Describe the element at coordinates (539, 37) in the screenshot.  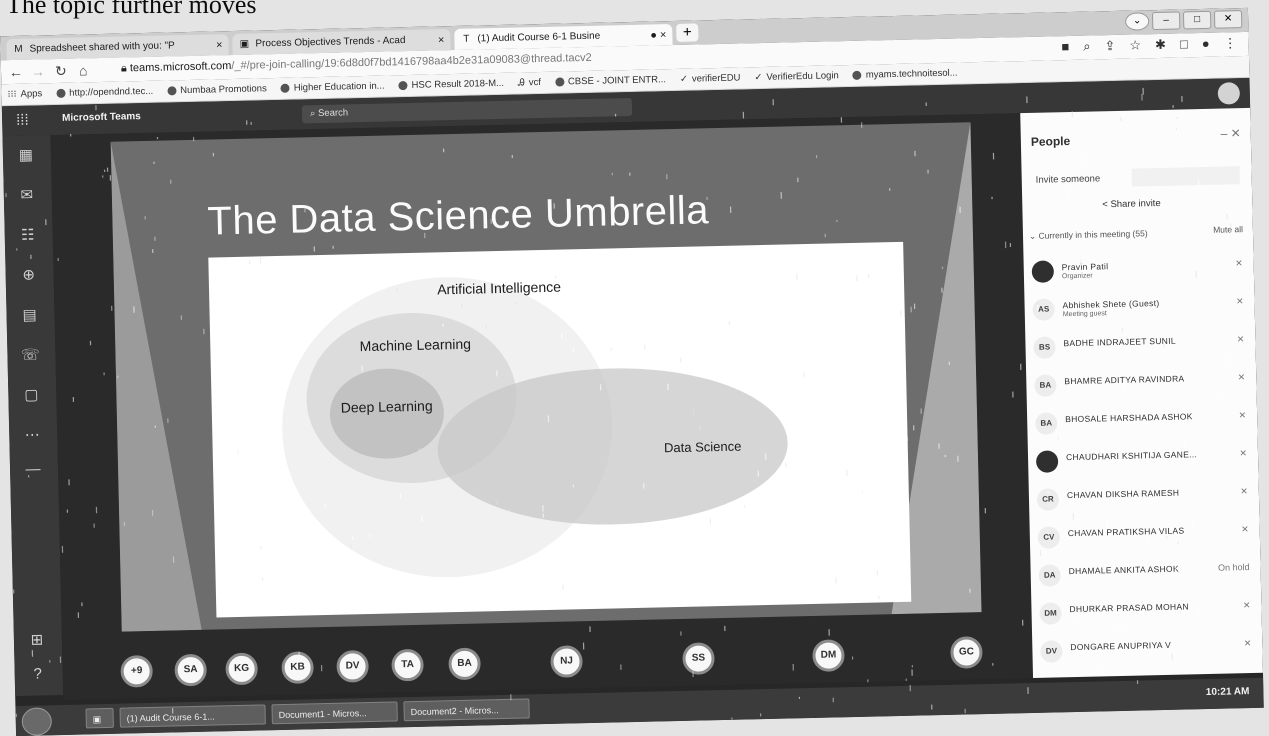
I see `tab-label: (1) Audit Course 6-1 Busine` at that location.